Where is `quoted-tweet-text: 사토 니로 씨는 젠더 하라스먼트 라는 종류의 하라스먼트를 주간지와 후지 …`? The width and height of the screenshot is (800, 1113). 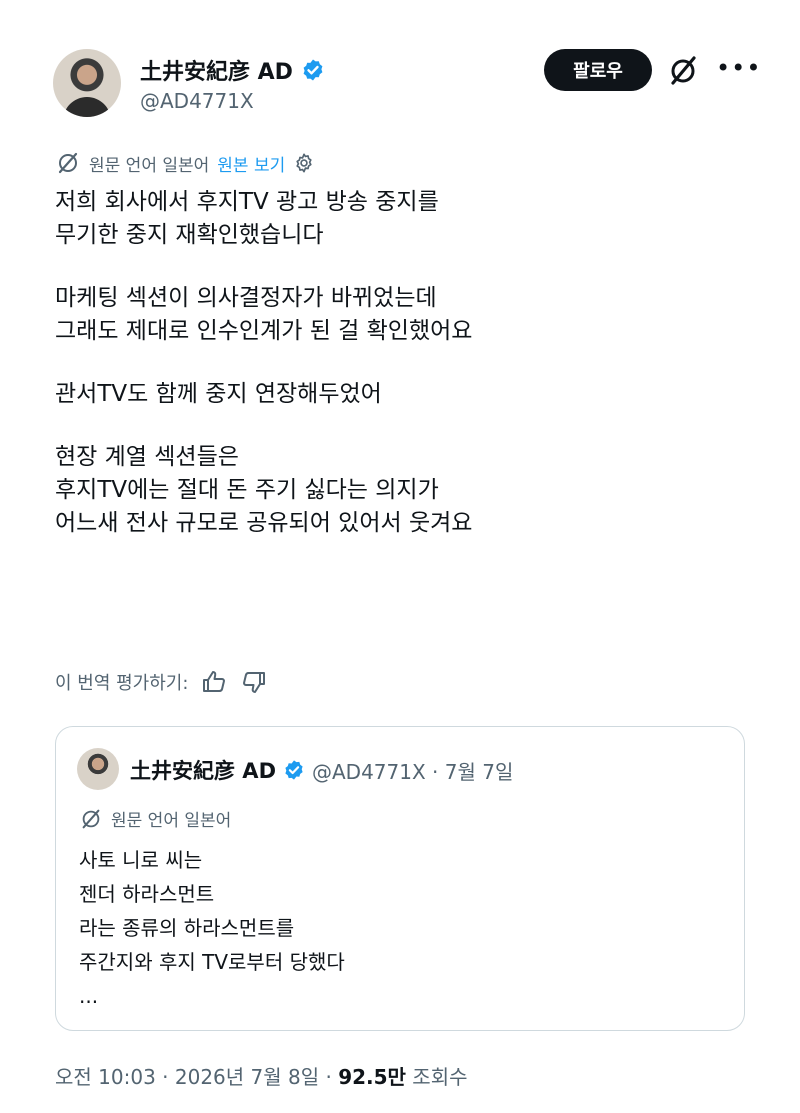
quoted-tweet-text: 사토 니로 씨는 젠더 하라스먼트 라는 종류의 하라스먼트를 주간지와 후지 … is located at coordinates (212, 928).